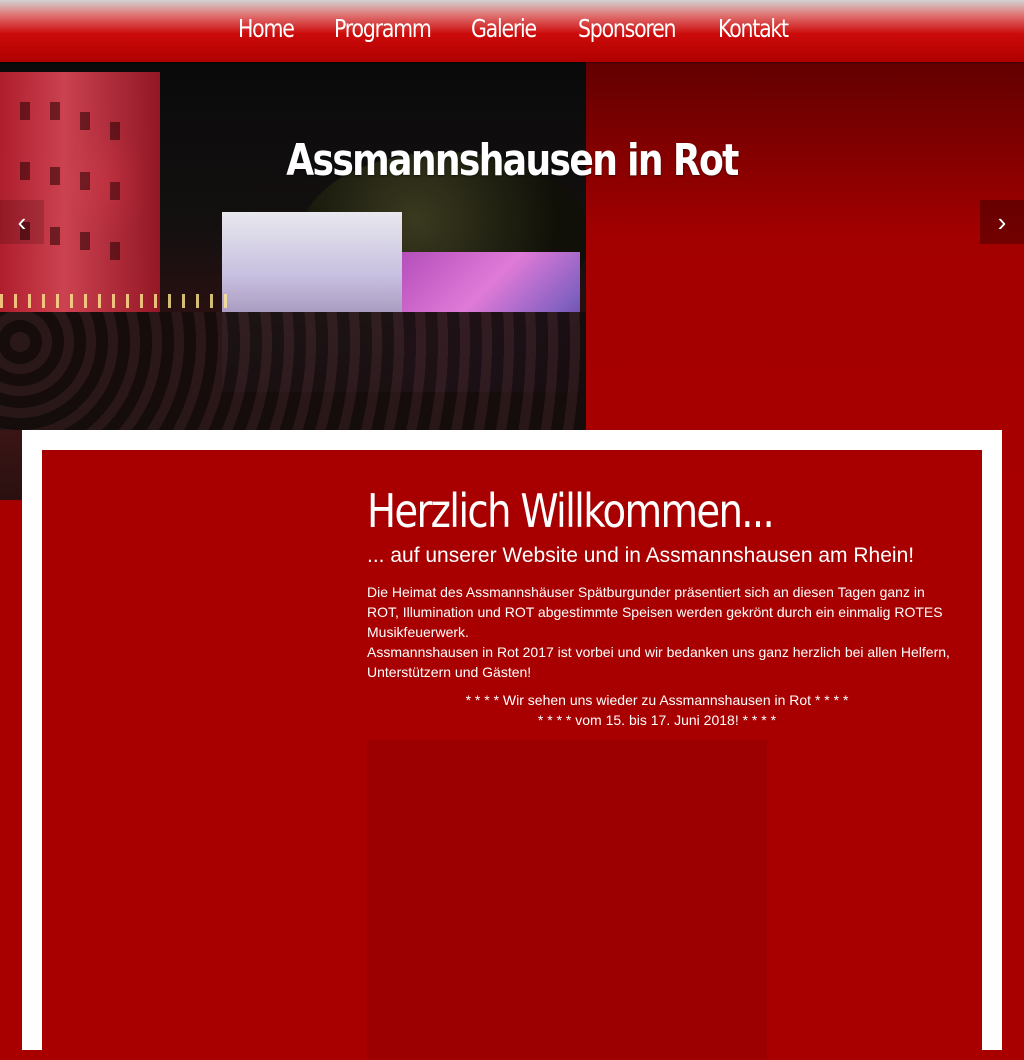 The width and height of the screenshot is (1024, 1060). I want to click on slider-prev-button: ‹, so click(22, 222).